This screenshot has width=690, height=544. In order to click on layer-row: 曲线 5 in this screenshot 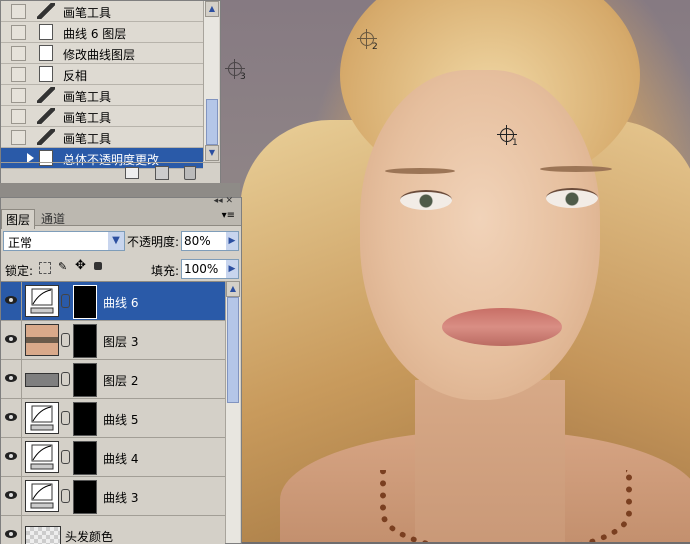, I will do `click(113, 418)`.